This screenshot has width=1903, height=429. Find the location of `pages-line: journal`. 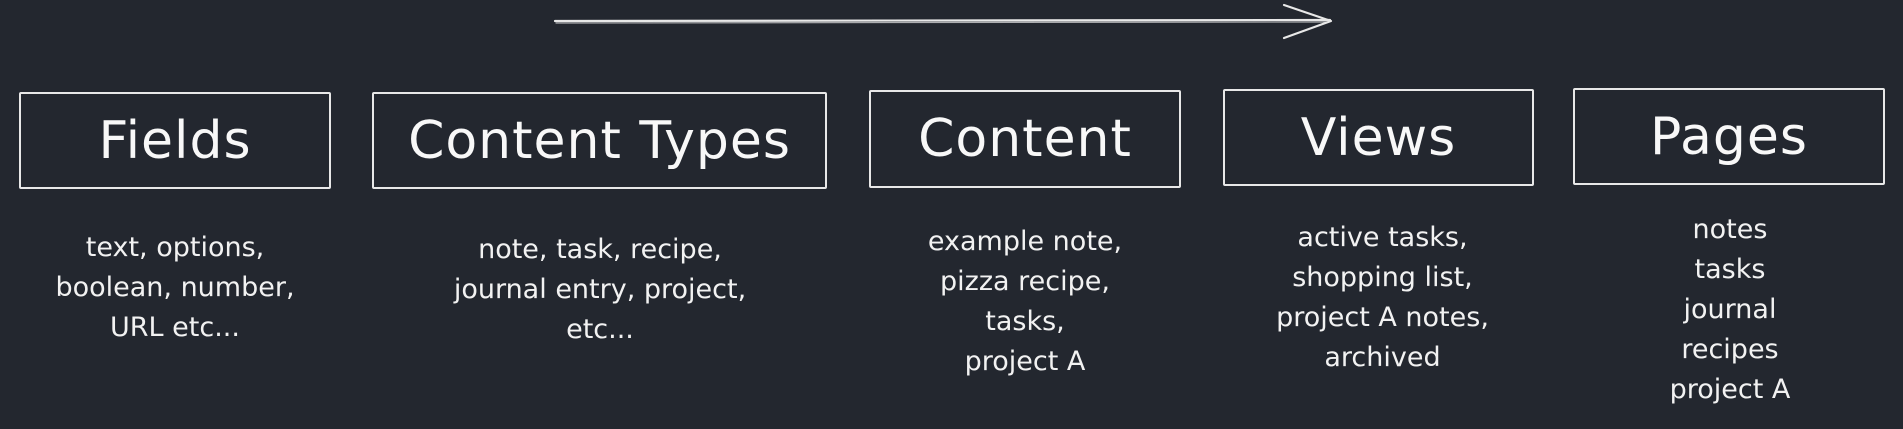

pages-line: journal is located at coordinates (1730, 309).